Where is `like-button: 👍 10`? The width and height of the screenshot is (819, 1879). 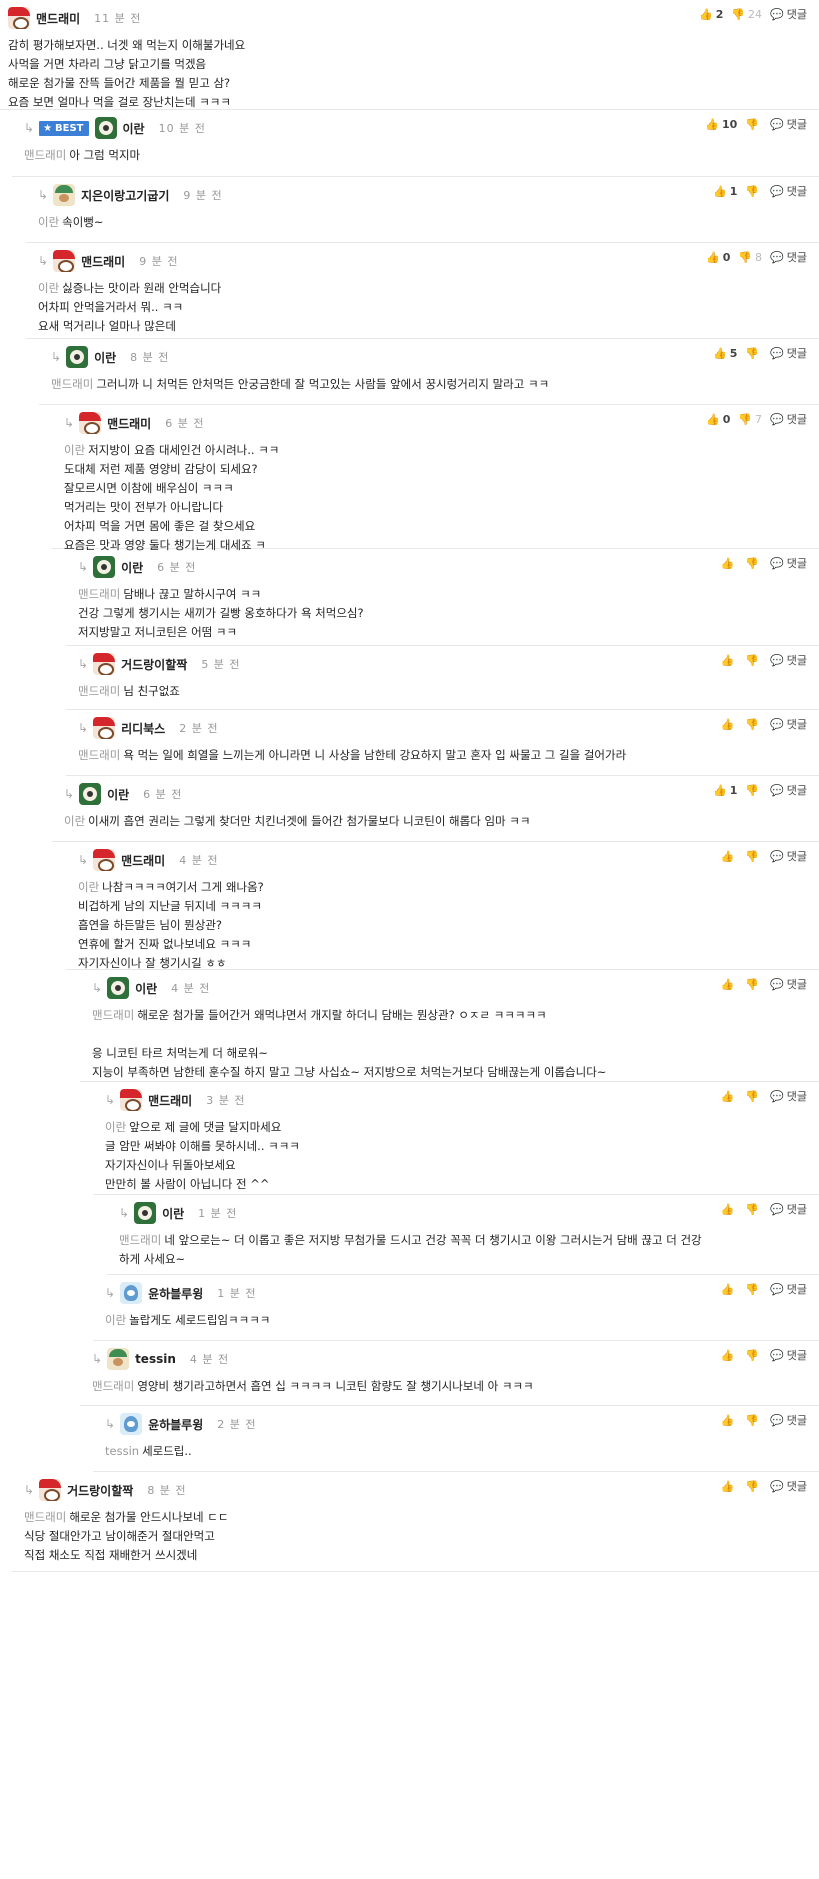 like-button: 👍 10 is located at coordinates (721, 124).